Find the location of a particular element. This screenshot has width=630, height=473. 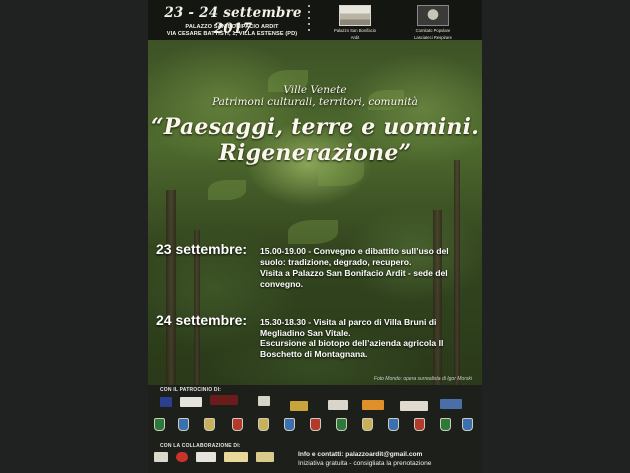

patronage-label: CON IL PATROCINIO DI: is located at coordinates (191, 390).